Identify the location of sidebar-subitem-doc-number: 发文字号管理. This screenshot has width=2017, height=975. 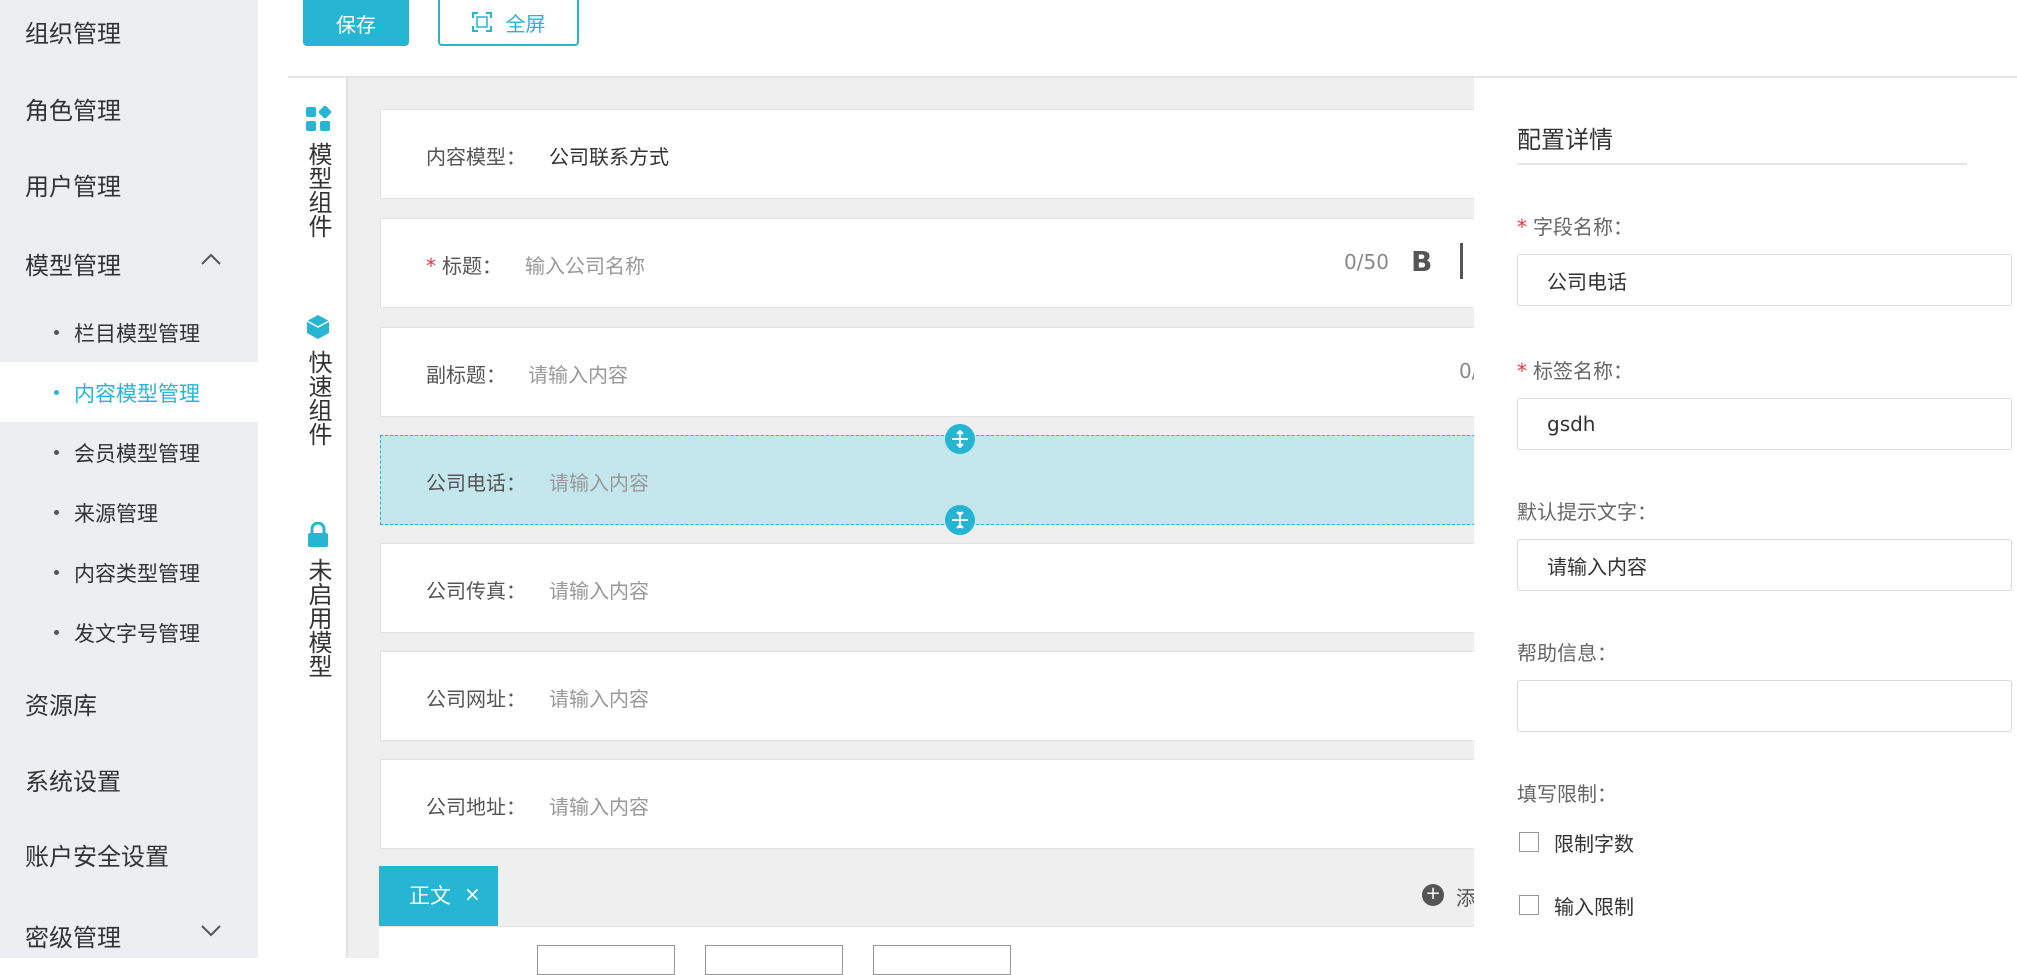
(129, 632).